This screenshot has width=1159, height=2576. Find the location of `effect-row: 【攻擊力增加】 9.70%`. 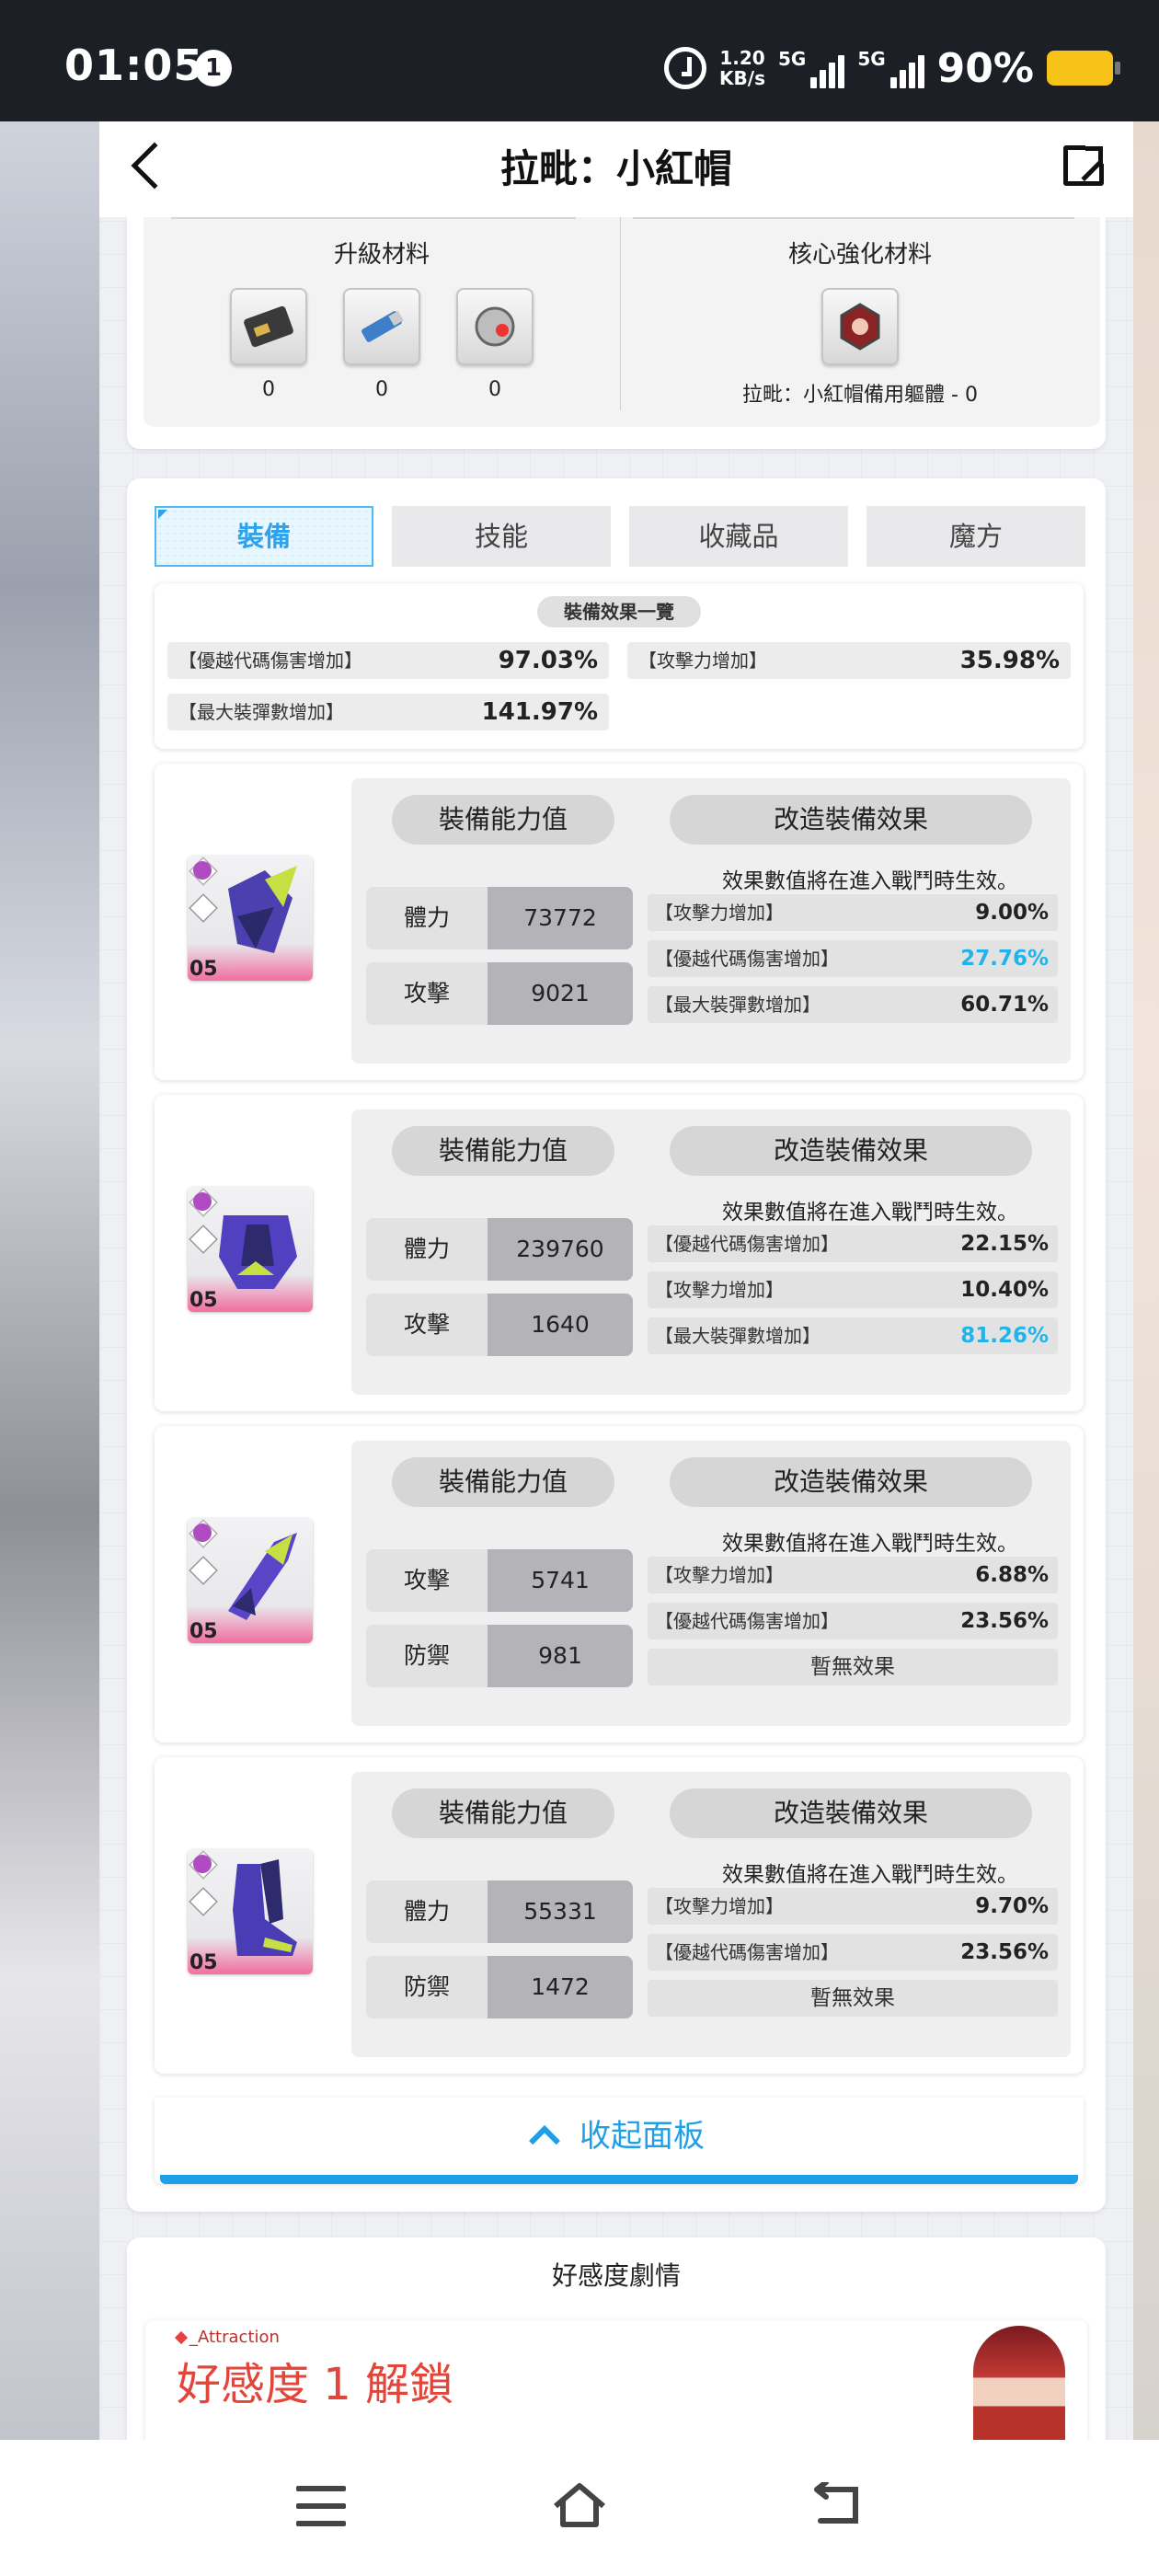

effect-row: 【攻擊力增加】 9.70% is located at coordinates (853, 1906).